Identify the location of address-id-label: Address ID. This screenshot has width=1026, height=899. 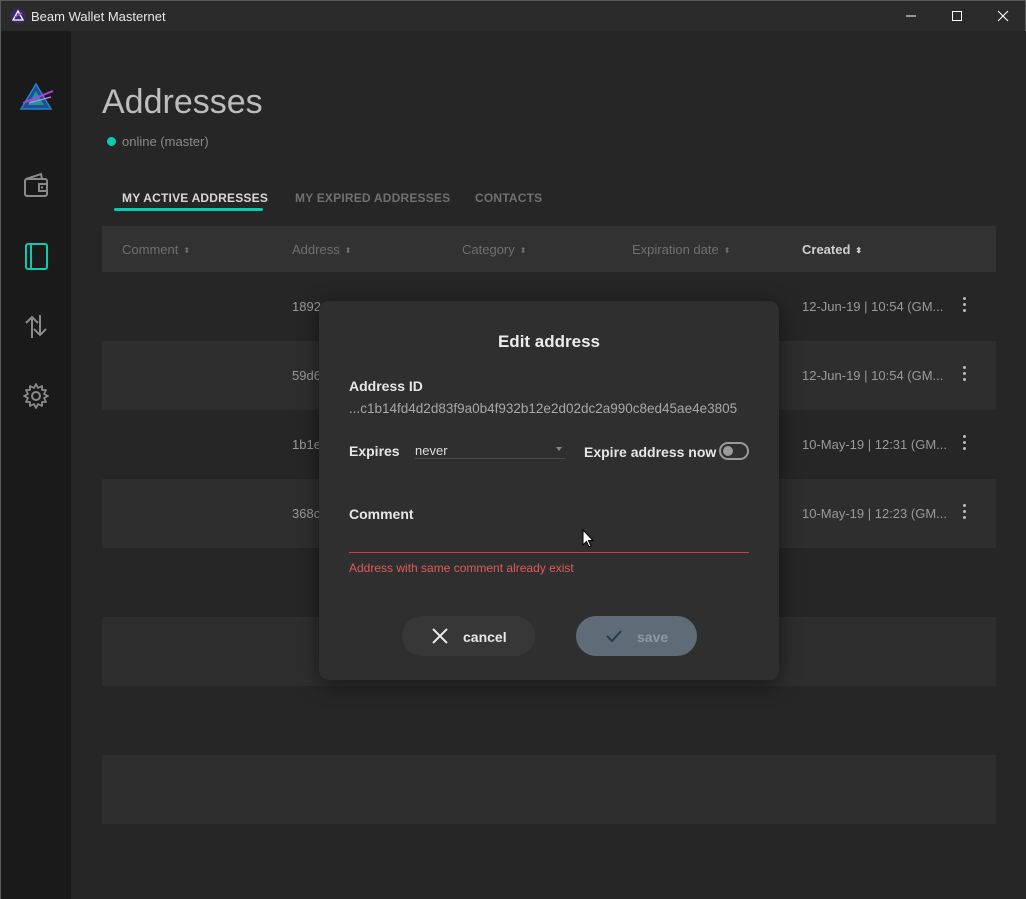
(386, 386).